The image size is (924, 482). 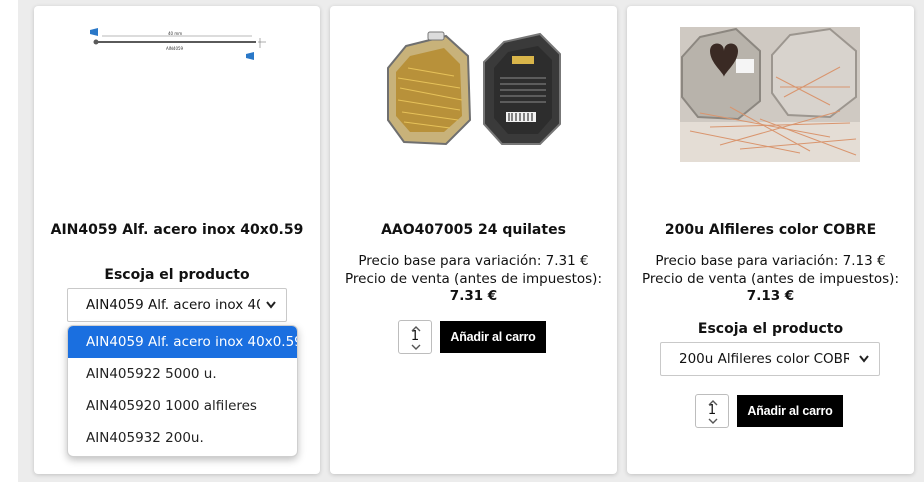 What do you see at coordinates (9, 241) in the screenshot?
I see `page-left-margin` at bounding box center [9, 241].